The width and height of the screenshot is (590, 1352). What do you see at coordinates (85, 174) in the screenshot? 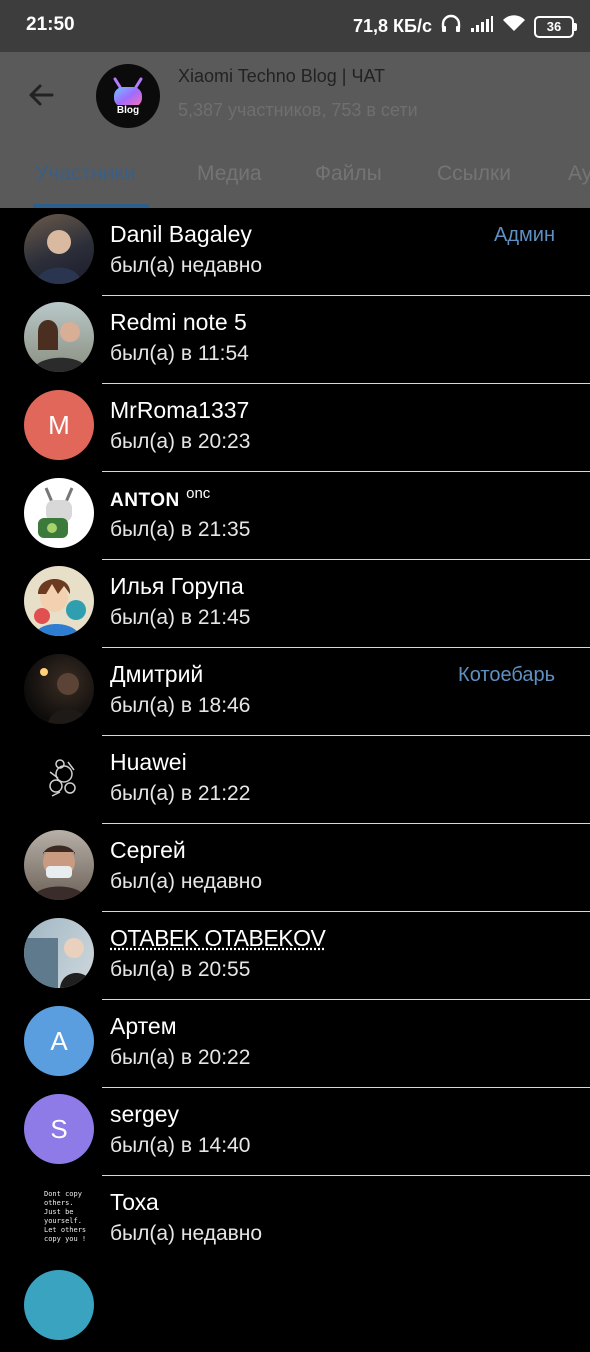
I see `tab-members: Участники` at bounding box center [85, 174].